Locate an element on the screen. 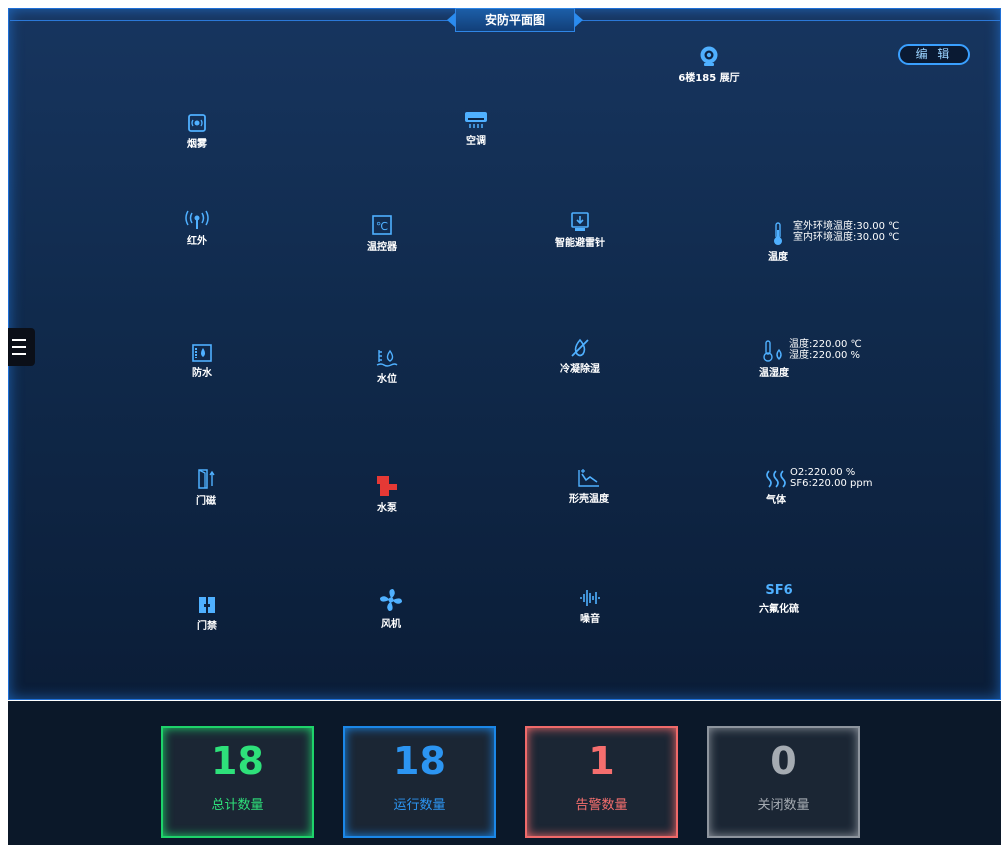 Image resolution: width=1003 pixels, height=845 pixels. device-label: 水位 is located at coordinates (387, 379).